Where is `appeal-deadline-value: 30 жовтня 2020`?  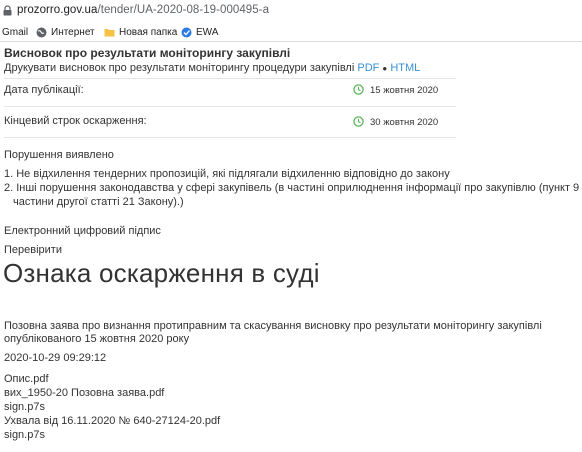 appeal-deadline-value: 30 жовтня 2020 is located at coordinates (404, 122).